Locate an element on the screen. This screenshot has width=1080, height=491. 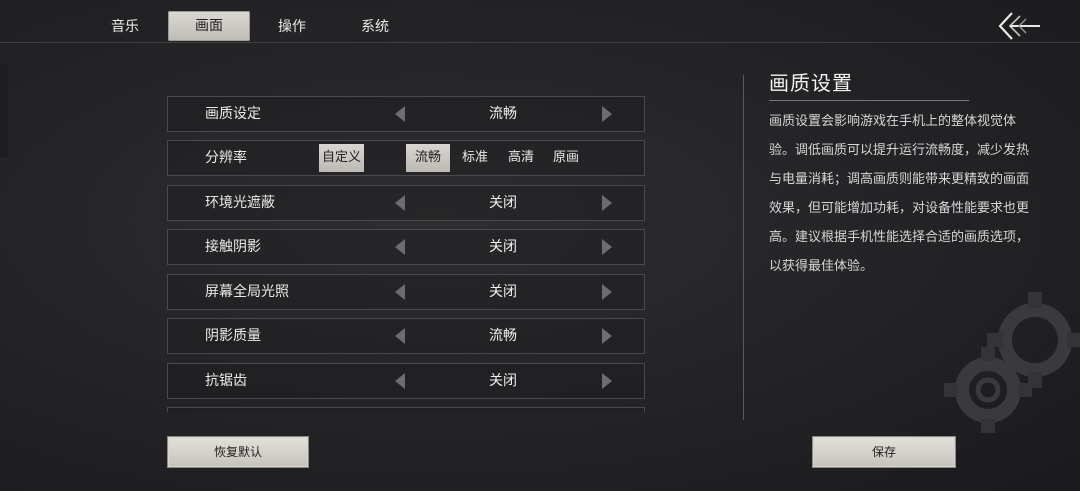
top-tab-bar: 音乐 画面 操作 系统 is located at coordinates (540, 21).